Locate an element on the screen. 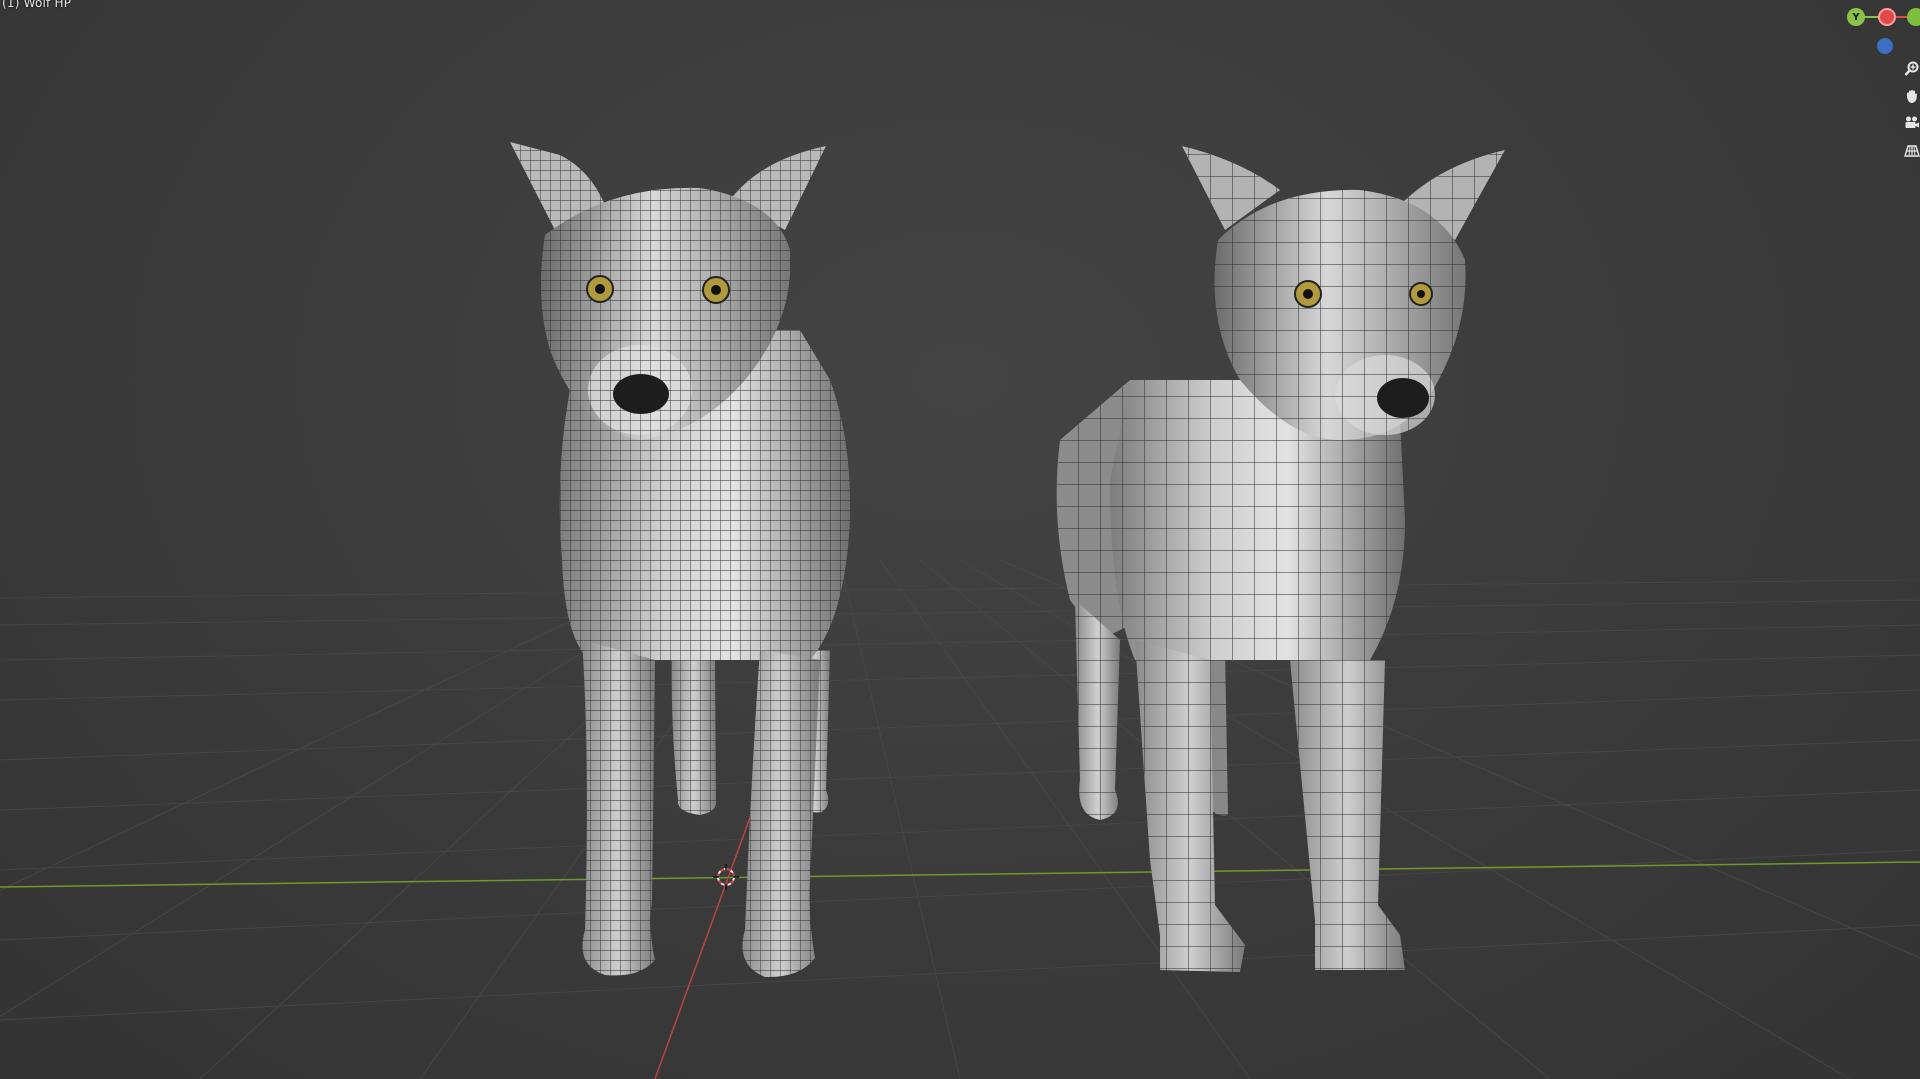 The width and height of the screenshot is (1920, 1079). viewport-object-label: (1) Wolf HP is located at coordinates (37, 5).